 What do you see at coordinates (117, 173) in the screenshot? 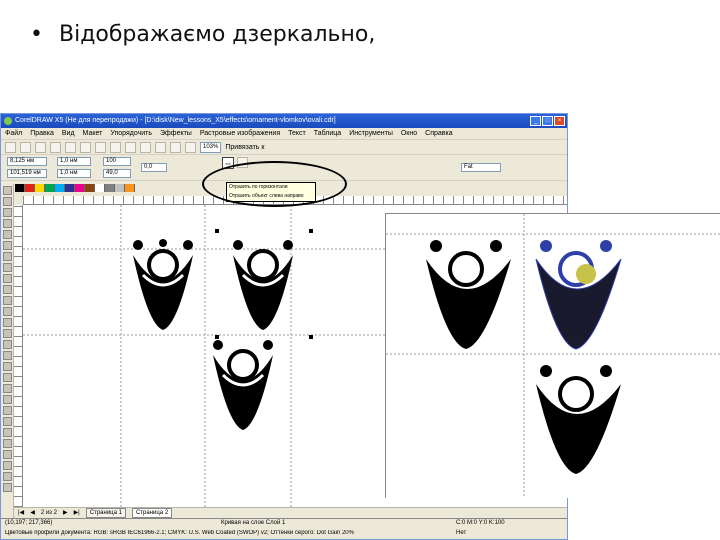
I see `scale-y-field: 49,0` at bounding box center [117, 173].